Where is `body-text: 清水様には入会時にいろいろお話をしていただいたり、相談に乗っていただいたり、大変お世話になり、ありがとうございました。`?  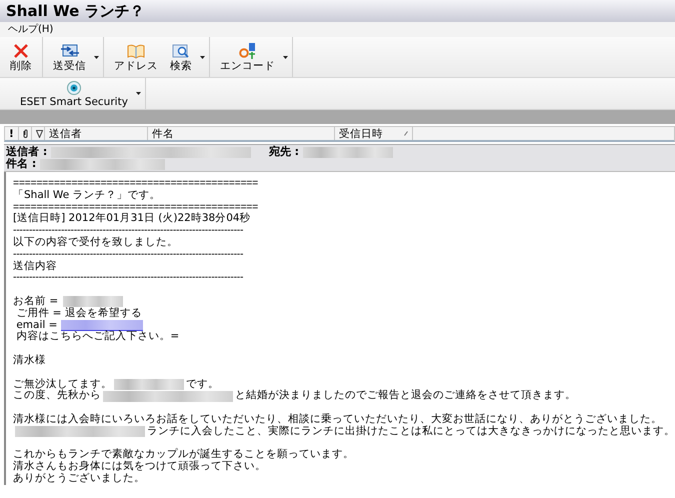
body-text: 清水様には入会時にいろいろお話をしていただいたり、相談に乗っていただいたり、大変お世話になり、ありがとうございました。 is located at coordinates (337, 419).